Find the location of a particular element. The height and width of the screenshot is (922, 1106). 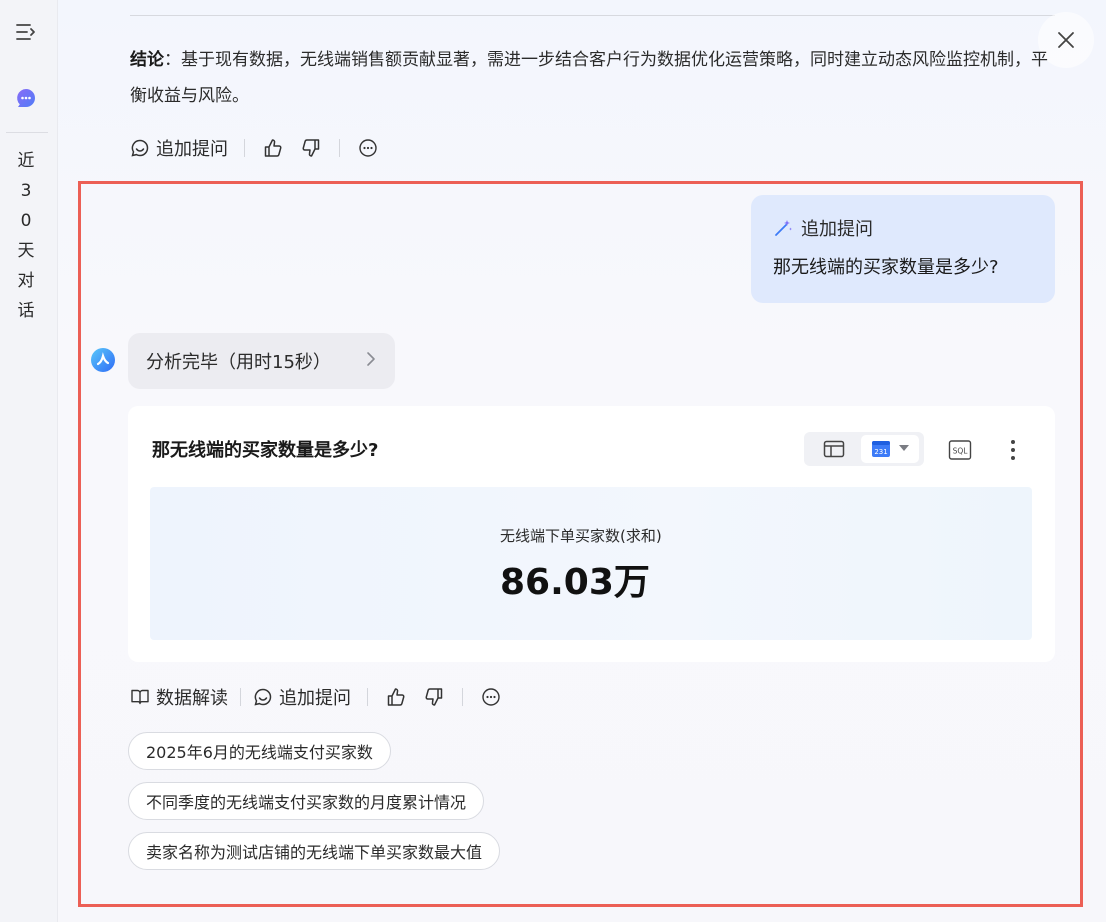

svg-text: SQL is located at coordinates (961, 451).